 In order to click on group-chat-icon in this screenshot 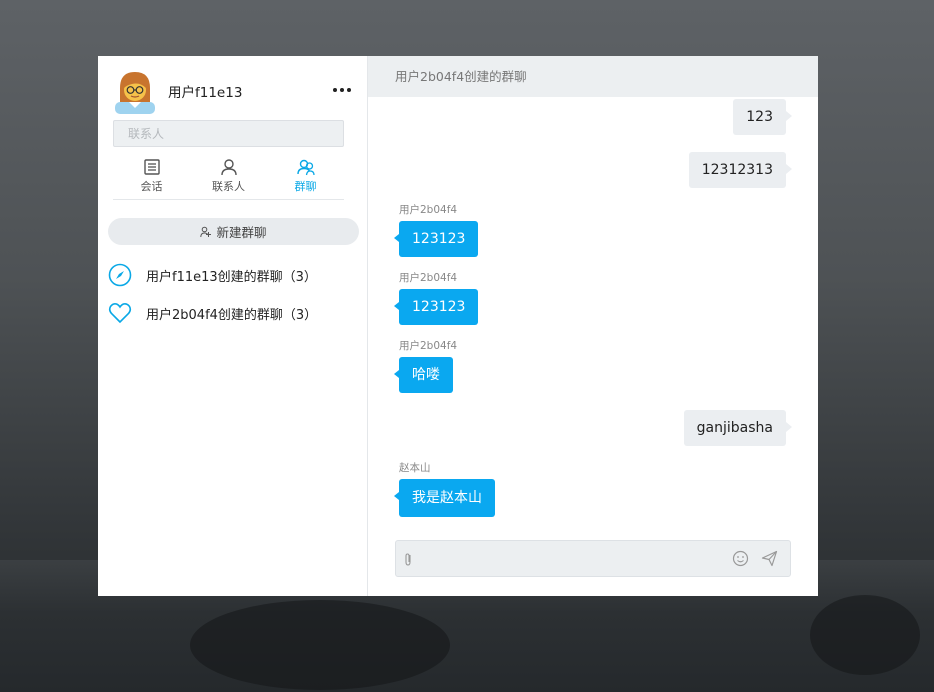, I will do `click(305, 167)`.